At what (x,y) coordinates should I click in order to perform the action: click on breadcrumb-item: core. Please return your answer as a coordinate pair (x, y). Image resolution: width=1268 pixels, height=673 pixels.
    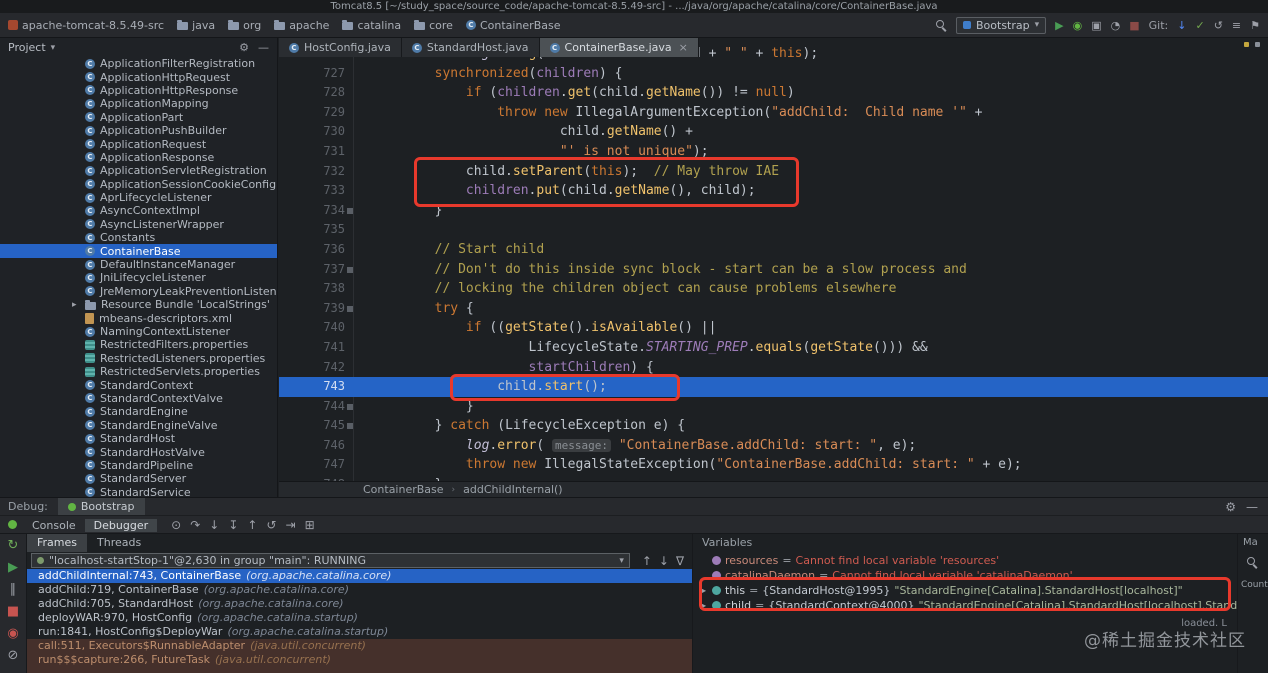
    Looking at the image, I should click on (433, 25).